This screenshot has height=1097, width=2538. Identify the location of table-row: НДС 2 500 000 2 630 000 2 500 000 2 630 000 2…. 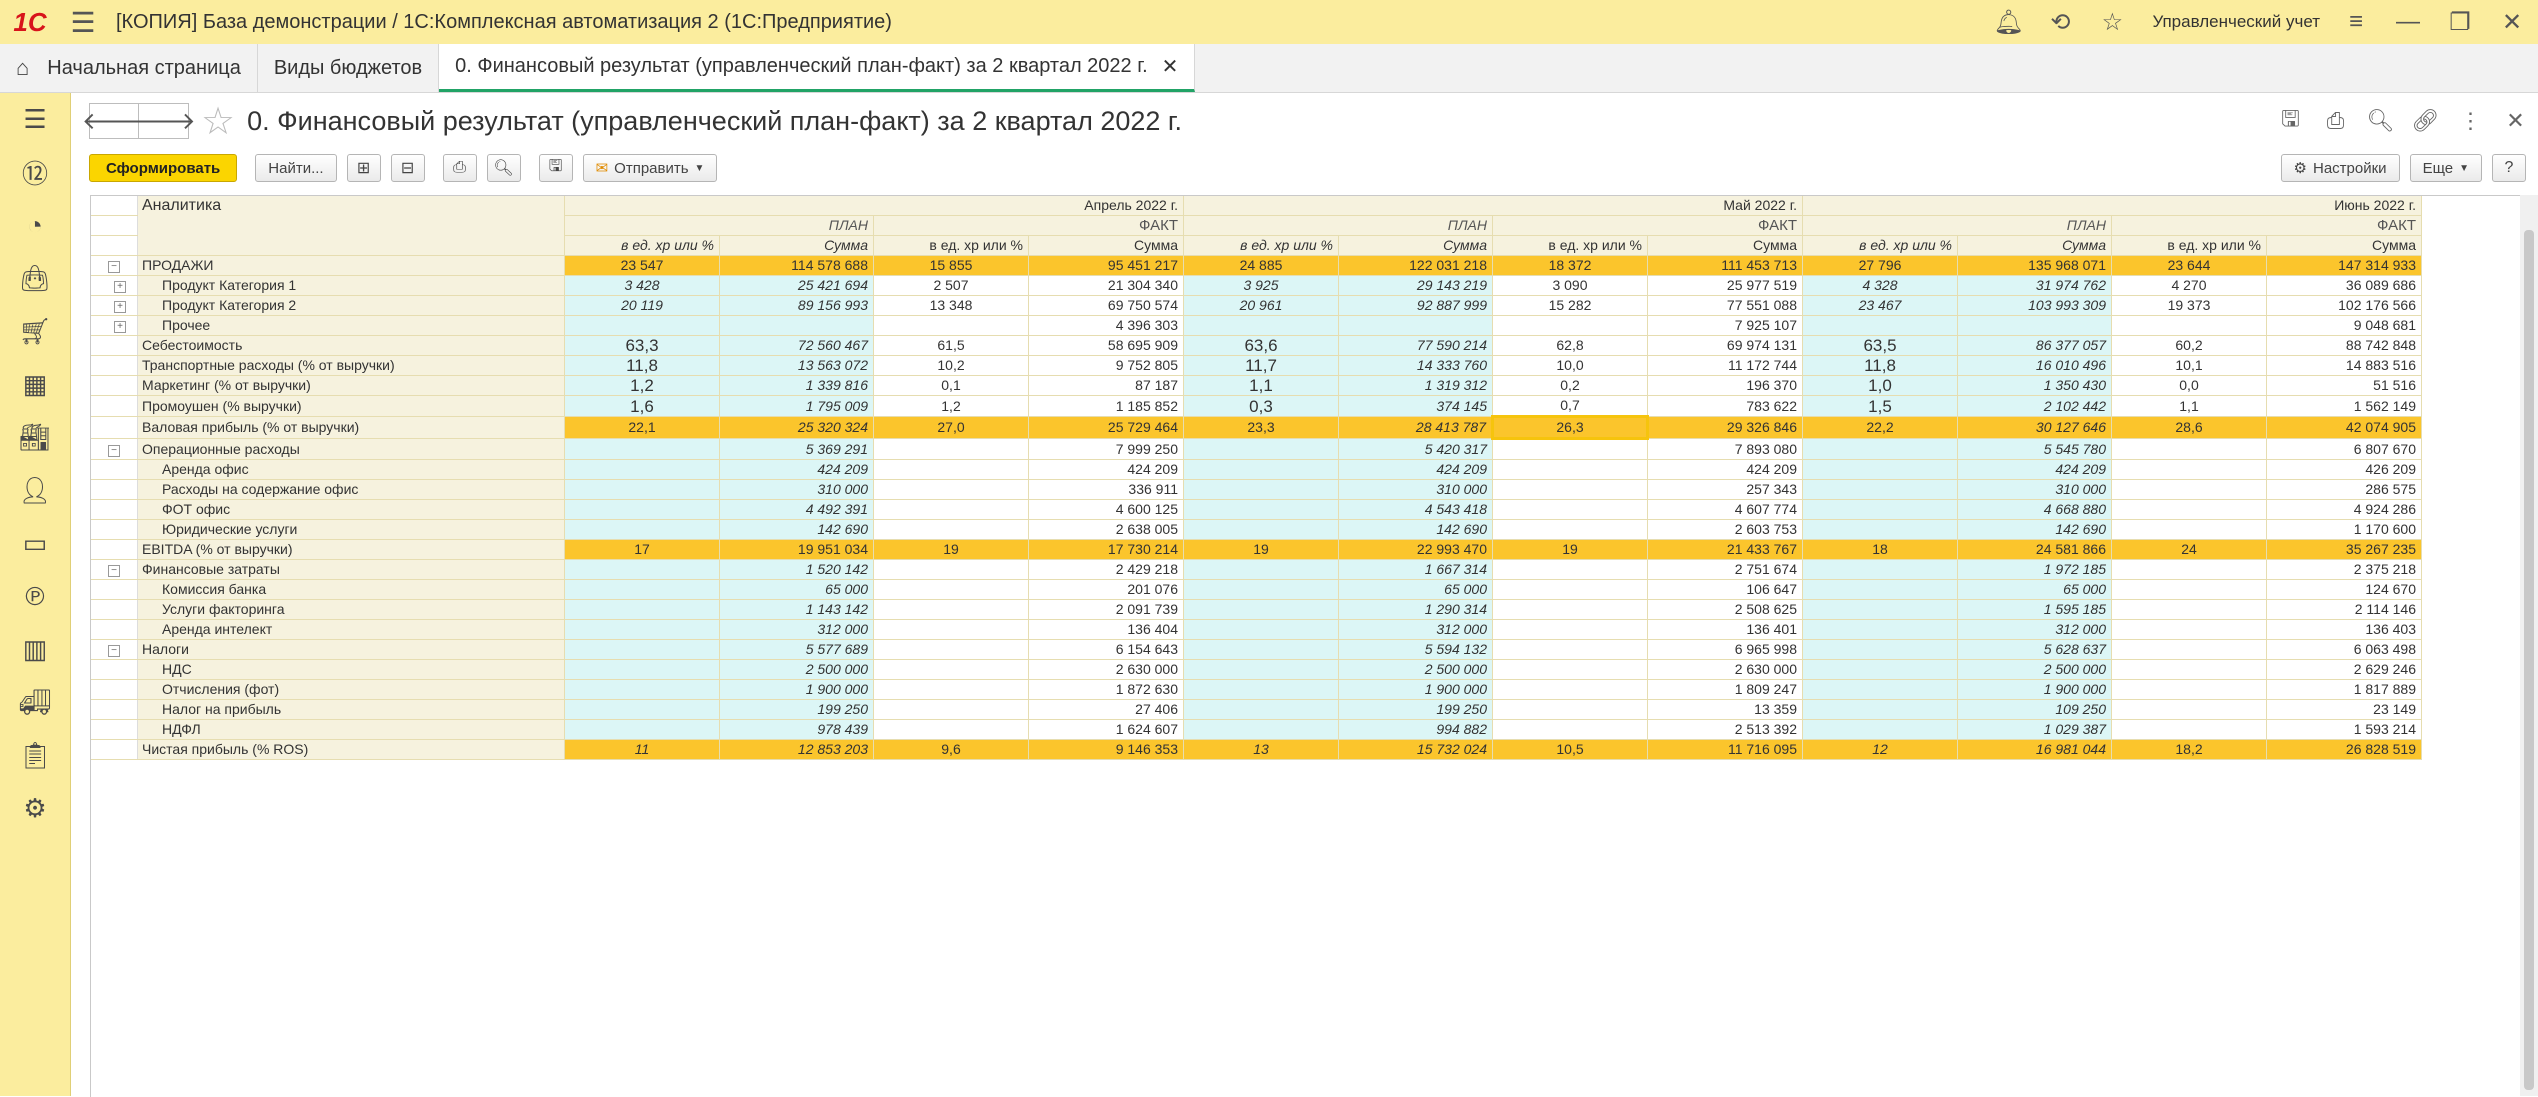
(1256, 669).